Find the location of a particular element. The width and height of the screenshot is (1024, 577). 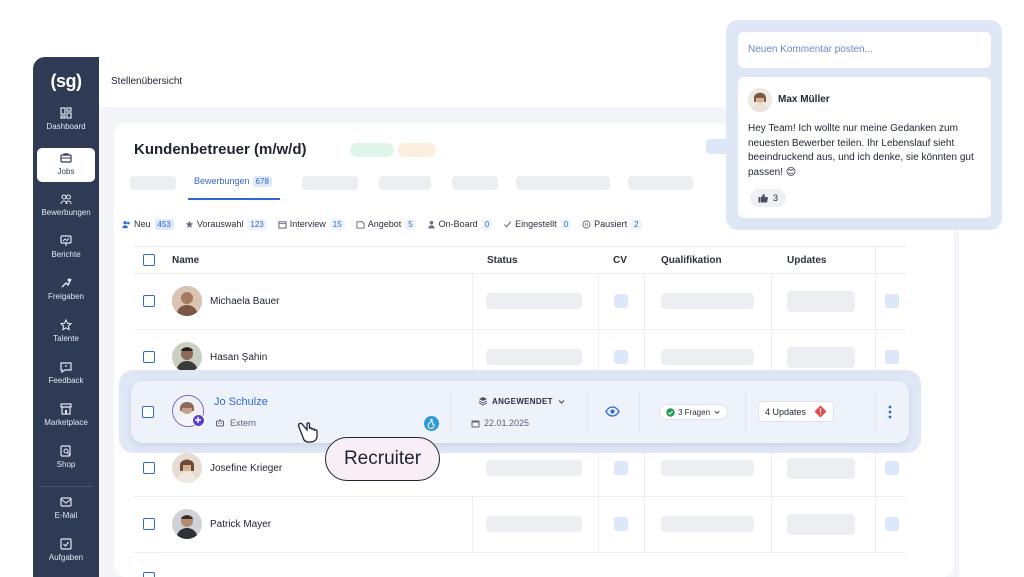

candidate-source: Extern is located at coordinates (235, 423).